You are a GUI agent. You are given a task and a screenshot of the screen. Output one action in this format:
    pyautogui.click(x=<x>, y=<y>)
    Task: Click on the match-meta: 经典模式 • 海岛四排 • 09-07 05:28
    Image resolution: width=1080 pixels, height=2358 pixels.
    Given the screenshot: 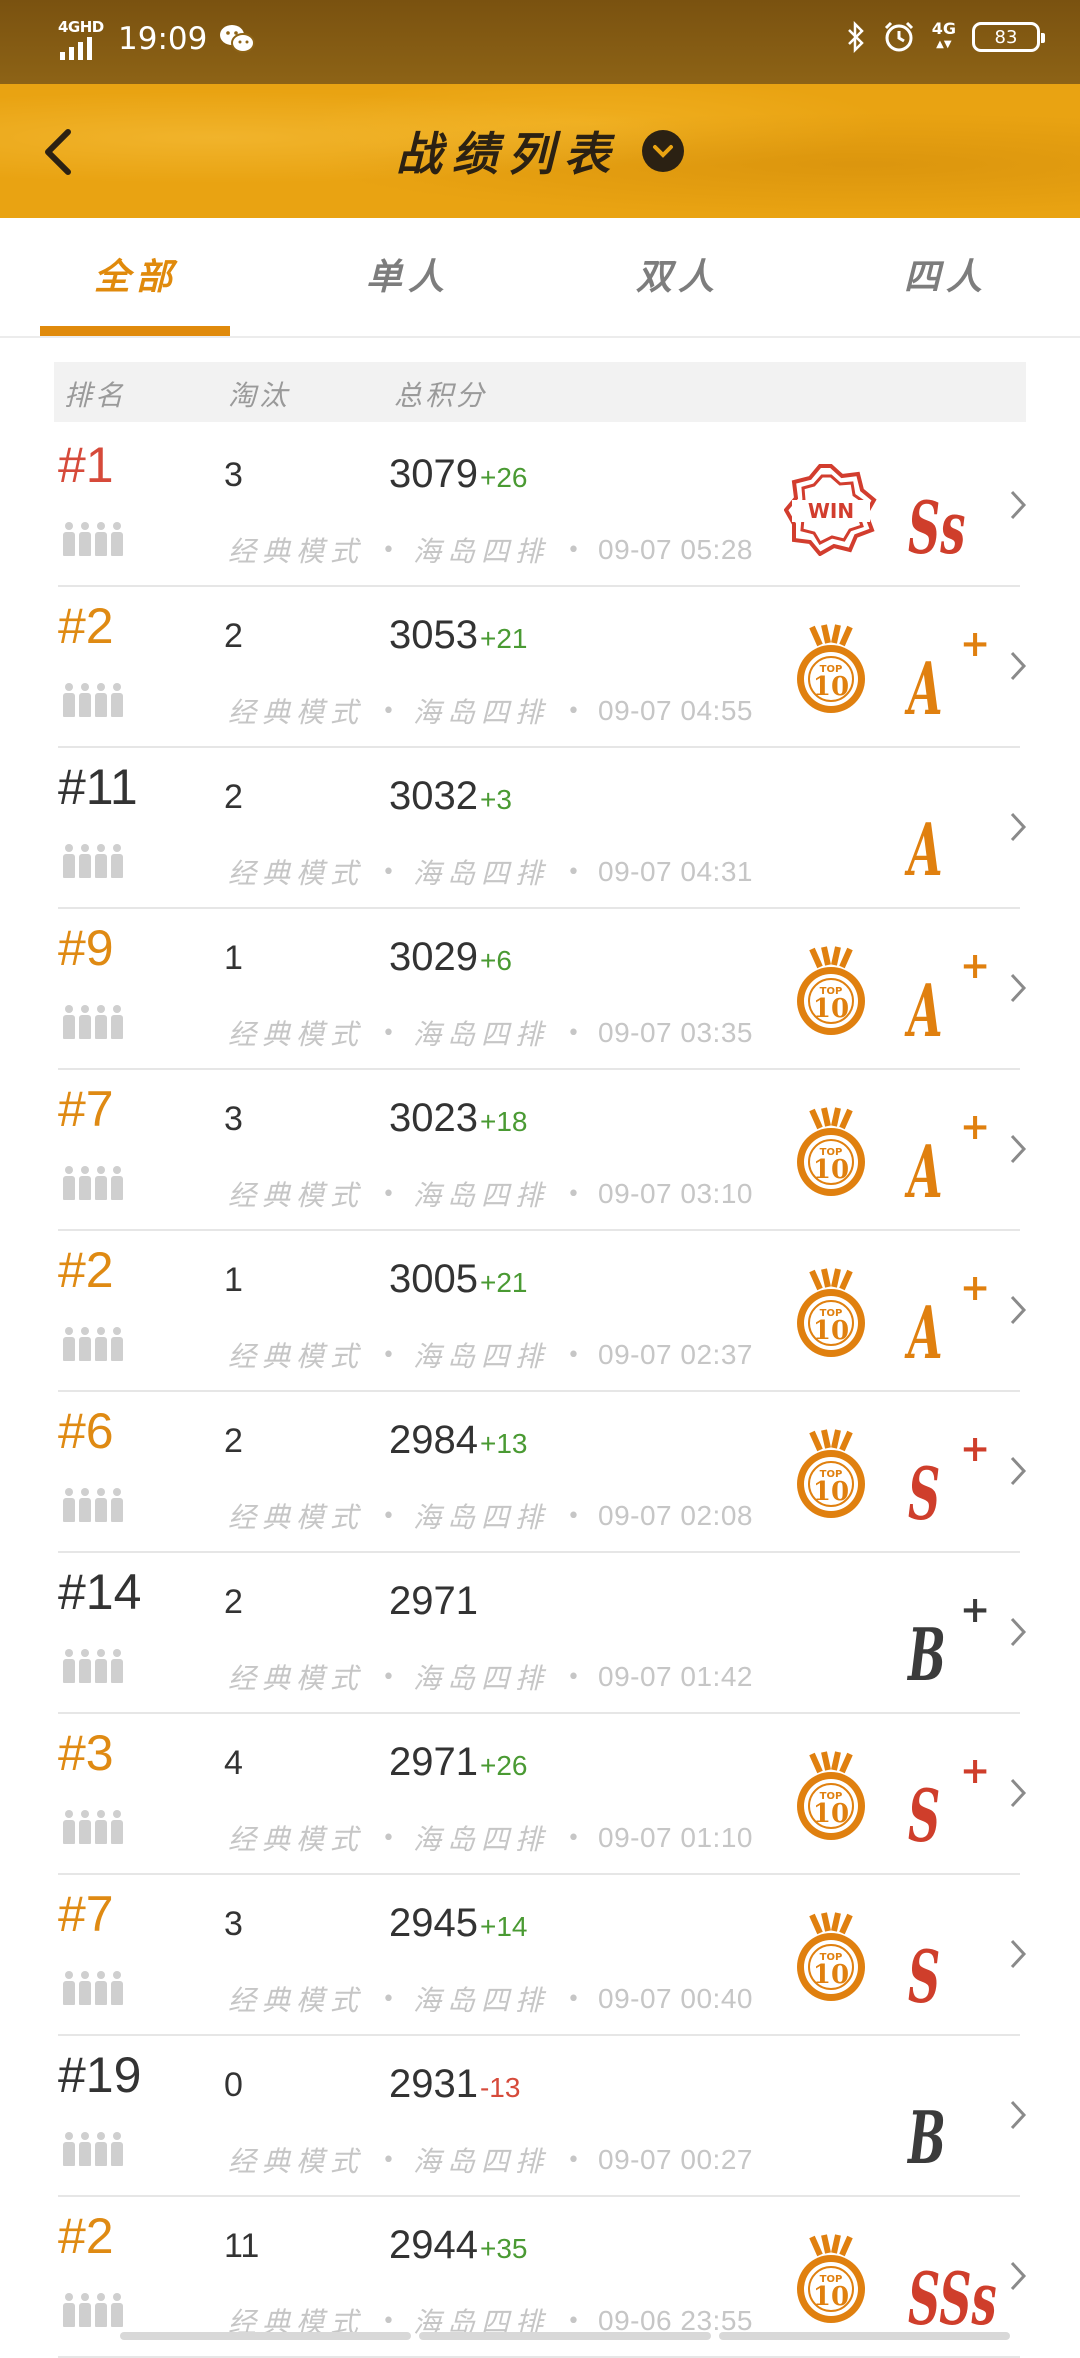 What is the action you would take?
    pyautogui.click(x=490, y=550)
    